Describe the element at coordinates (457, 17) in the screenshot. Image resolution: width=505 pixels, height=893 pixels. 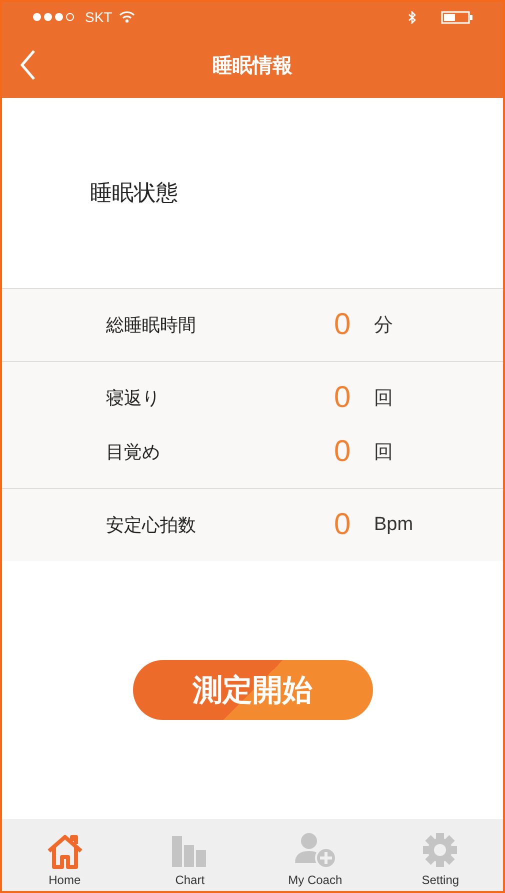
I see `battery-icon` at that location.